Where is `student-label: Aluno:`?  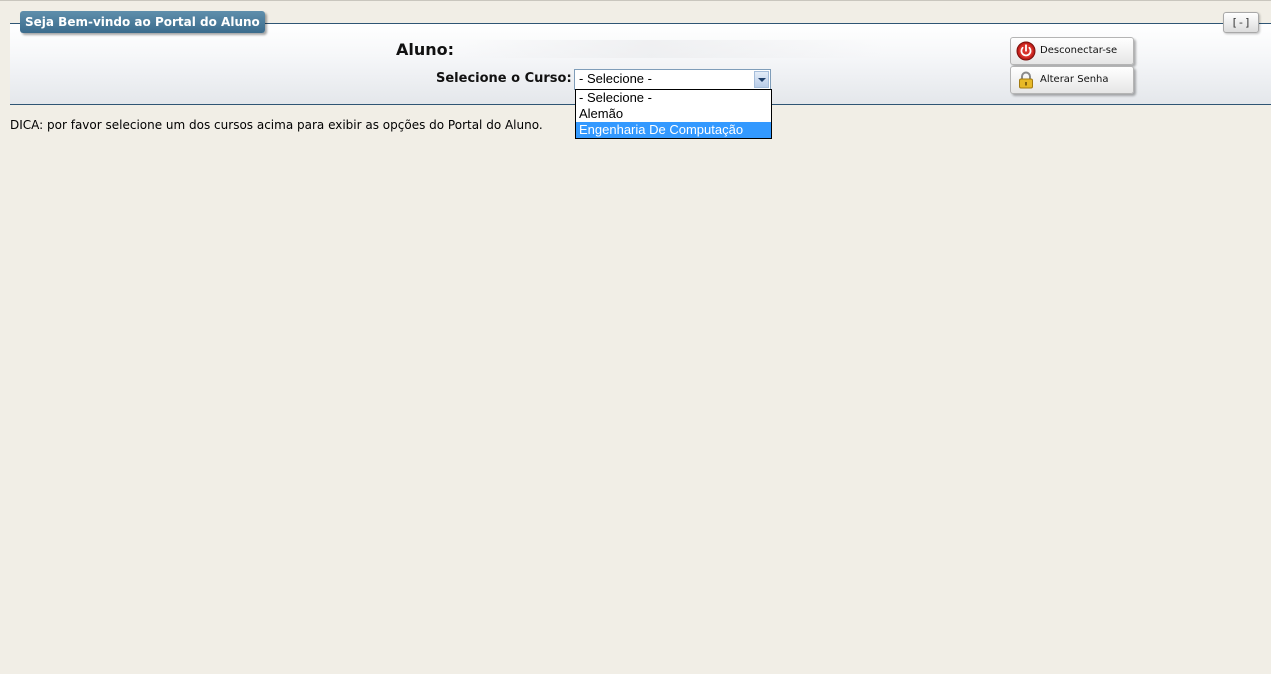
student-label: Aluno: is located at coordinates (425, 49).